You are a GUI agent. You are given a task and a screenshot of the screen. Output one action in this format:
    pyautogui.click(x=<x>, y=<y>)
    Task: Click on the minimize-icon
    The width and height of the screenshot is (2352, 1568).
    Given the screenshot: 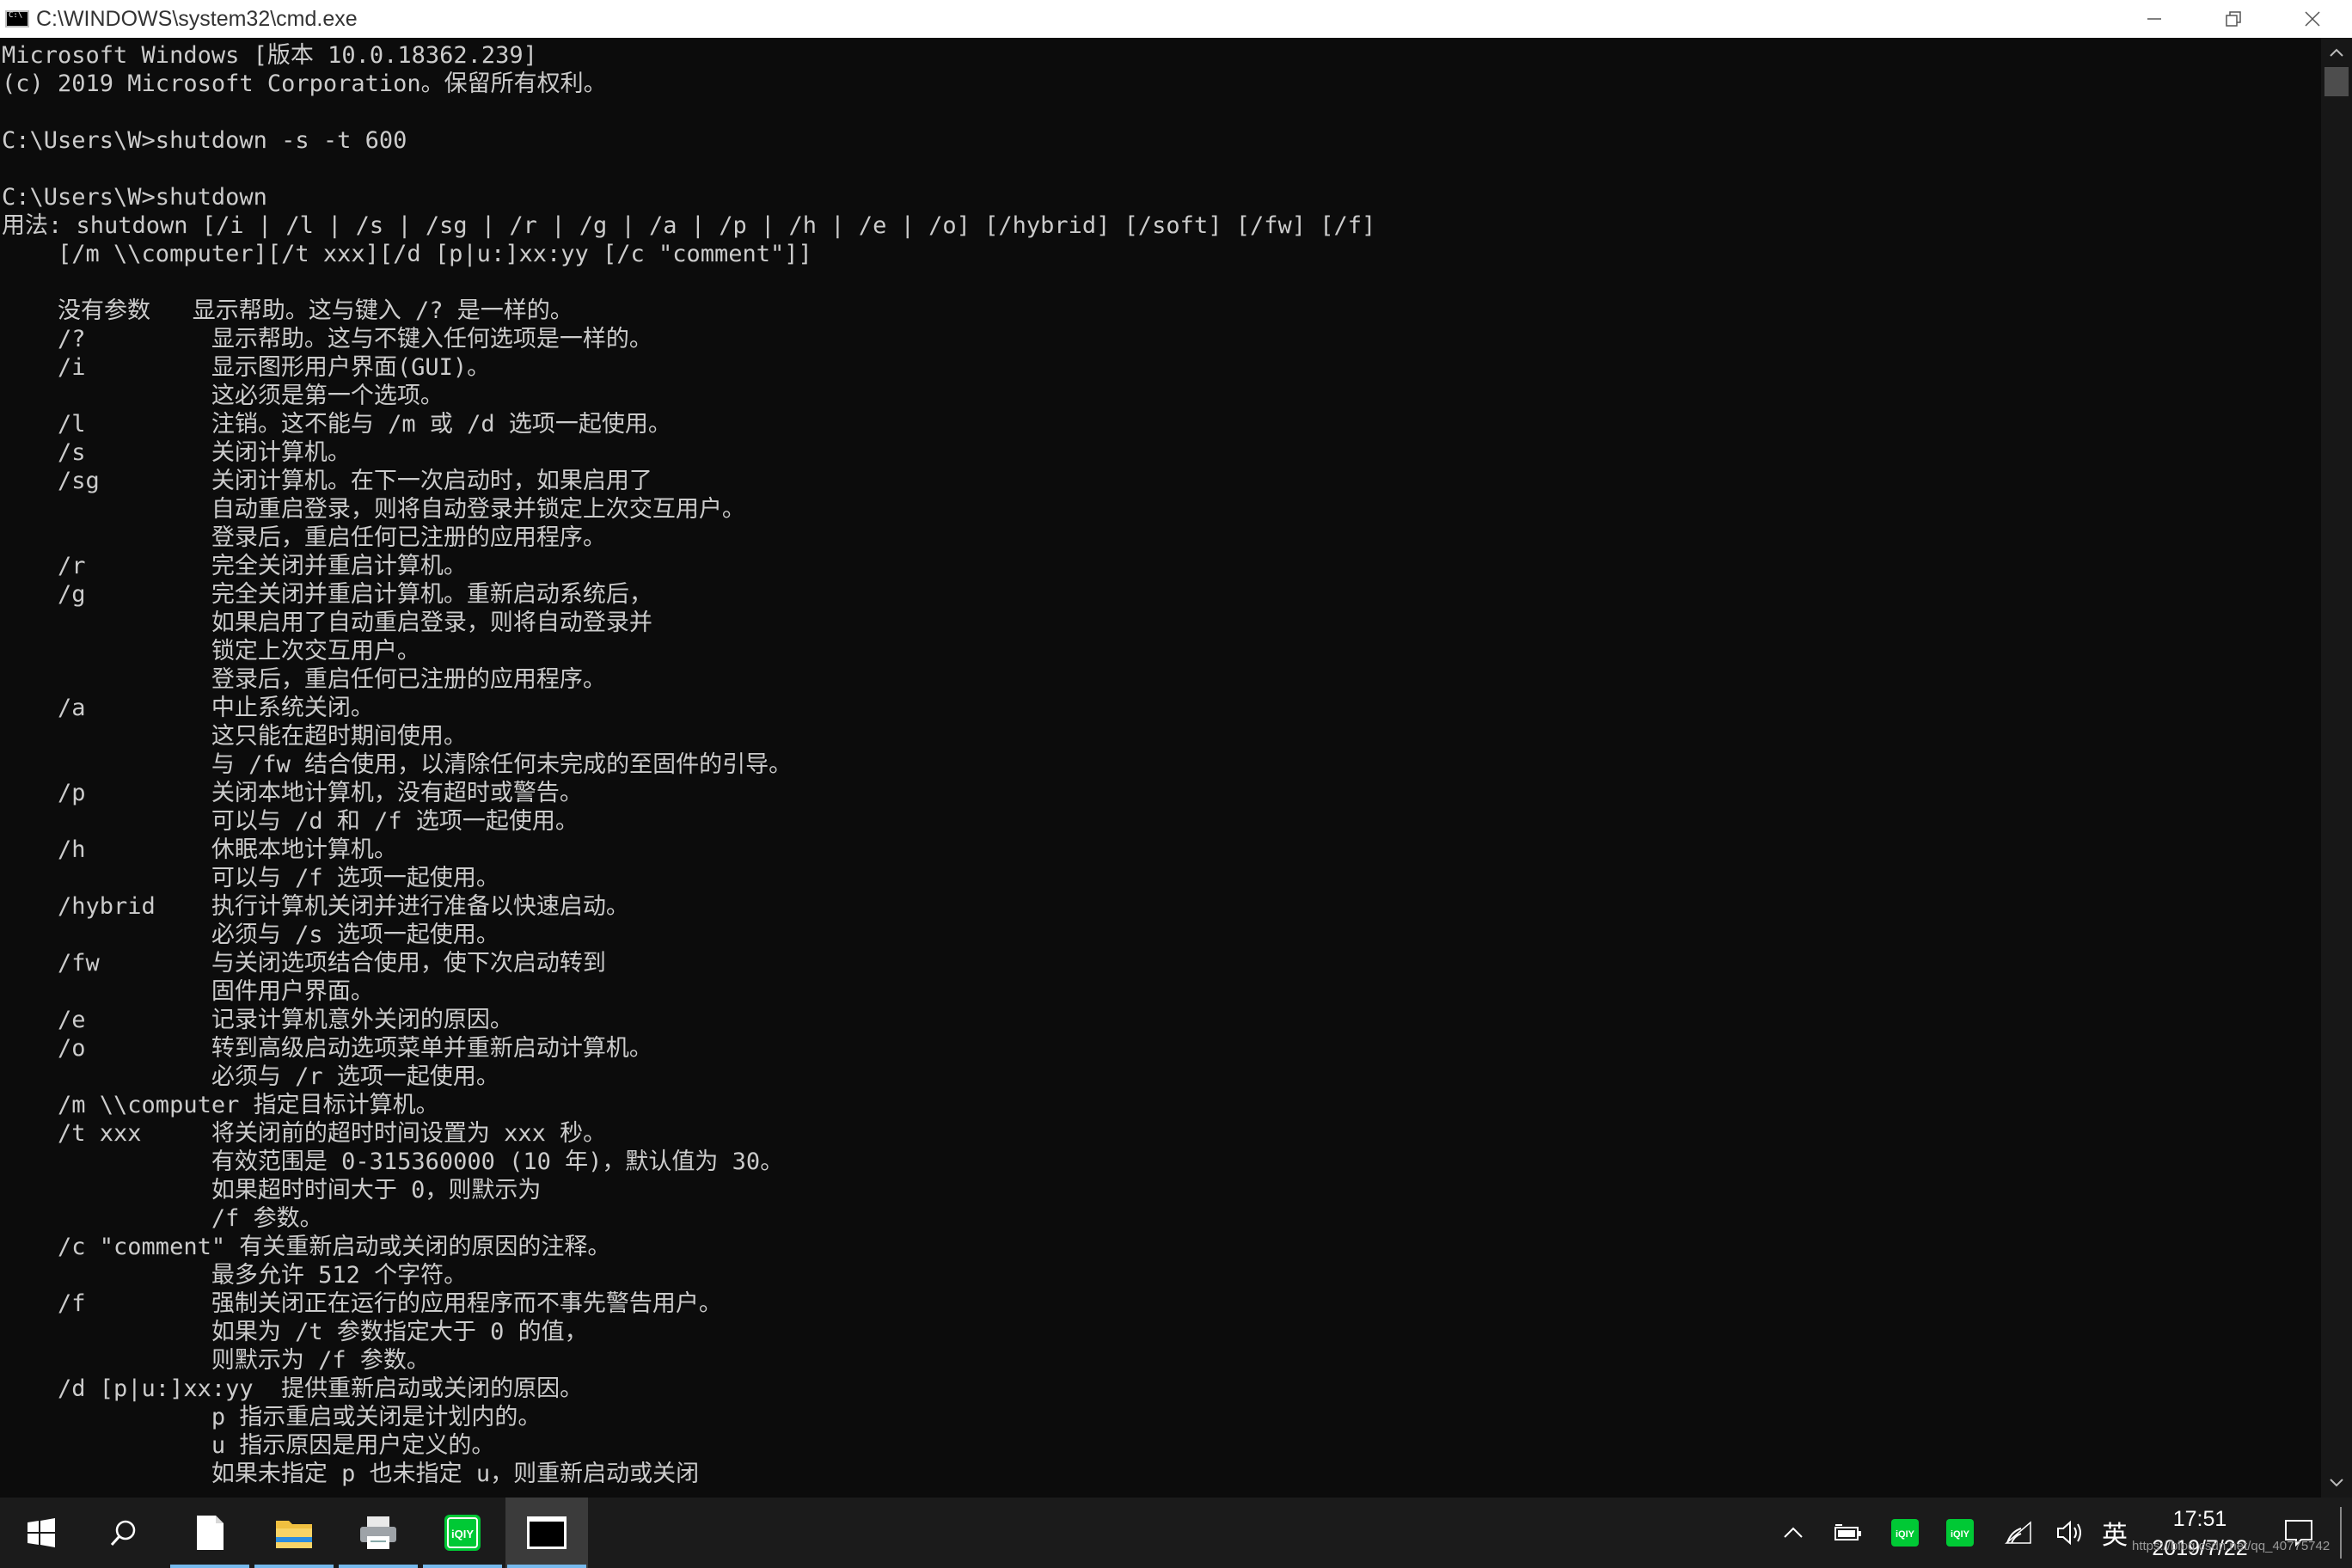 What is the action you would take?
    pyautogui.click(x=2154, y=19)
    